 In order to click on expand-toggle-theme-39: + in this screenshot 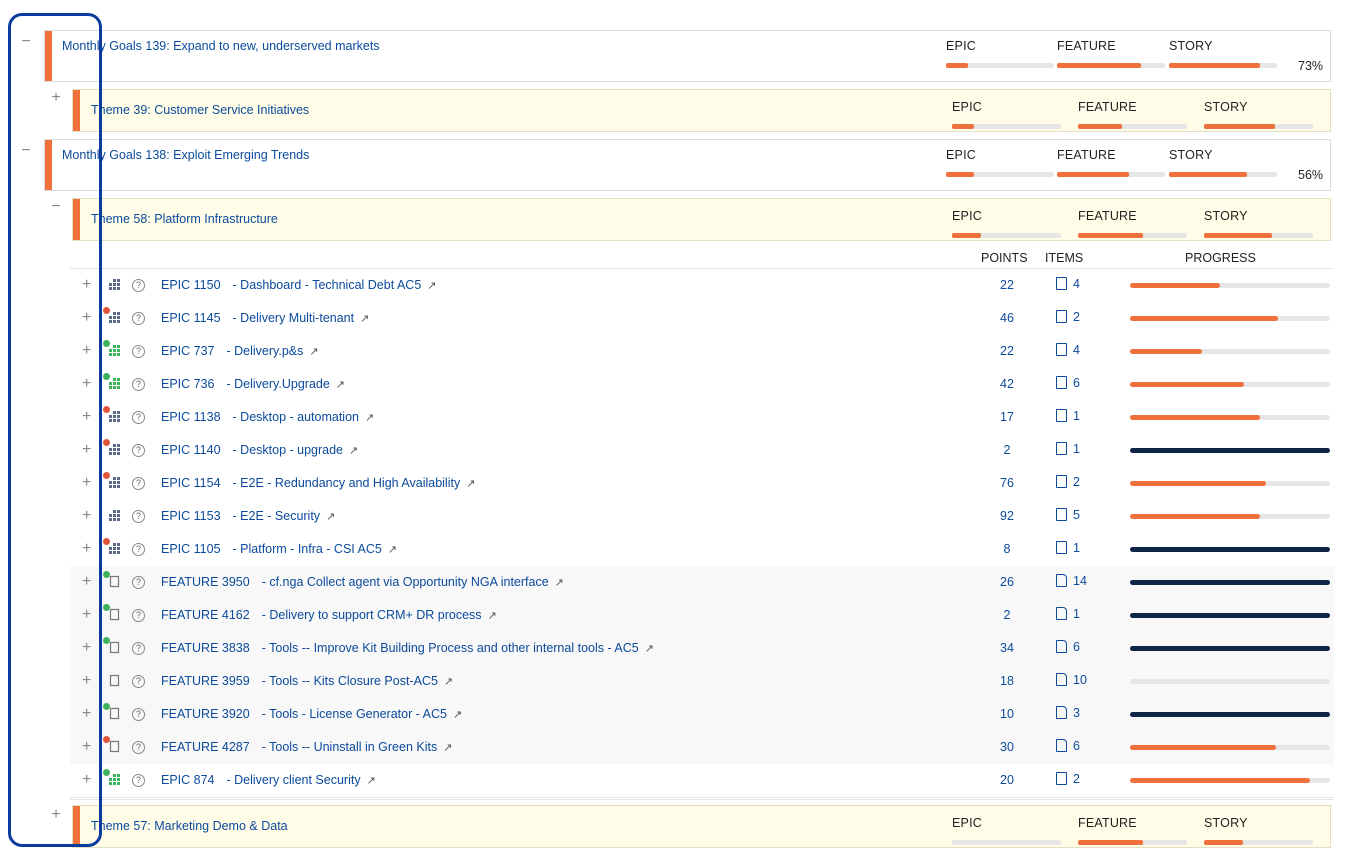, I will do `click(56, 98)`.